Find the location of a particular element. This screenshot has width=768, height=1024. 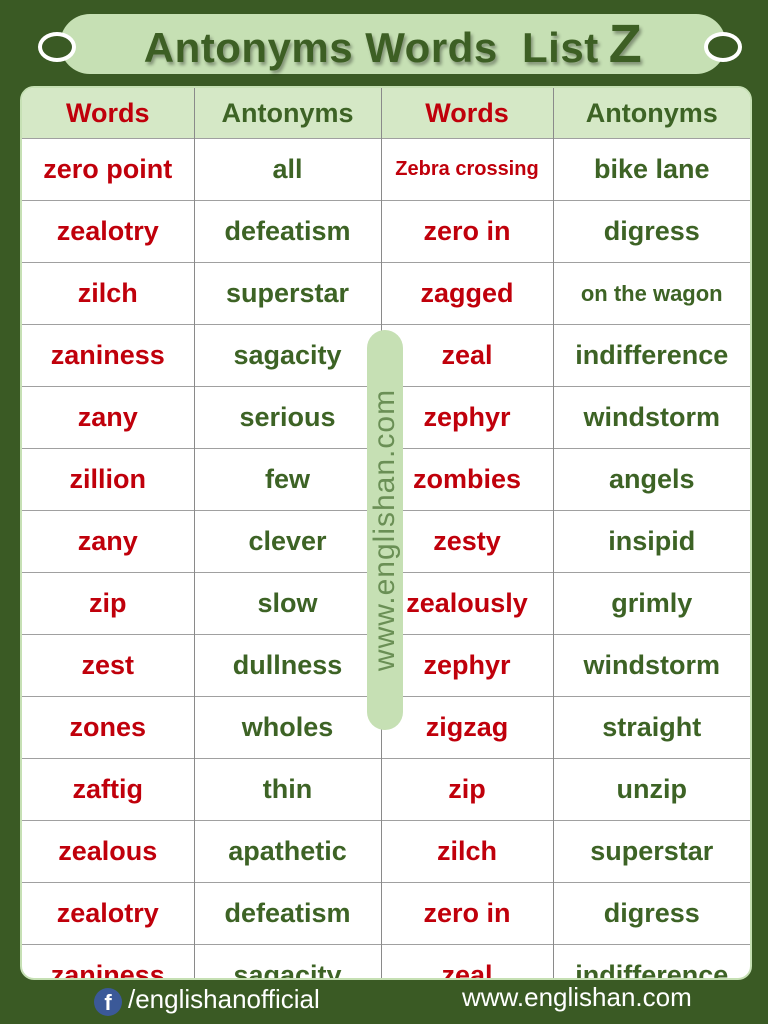

antonym-cell: all is located at coordinates (288, 169).